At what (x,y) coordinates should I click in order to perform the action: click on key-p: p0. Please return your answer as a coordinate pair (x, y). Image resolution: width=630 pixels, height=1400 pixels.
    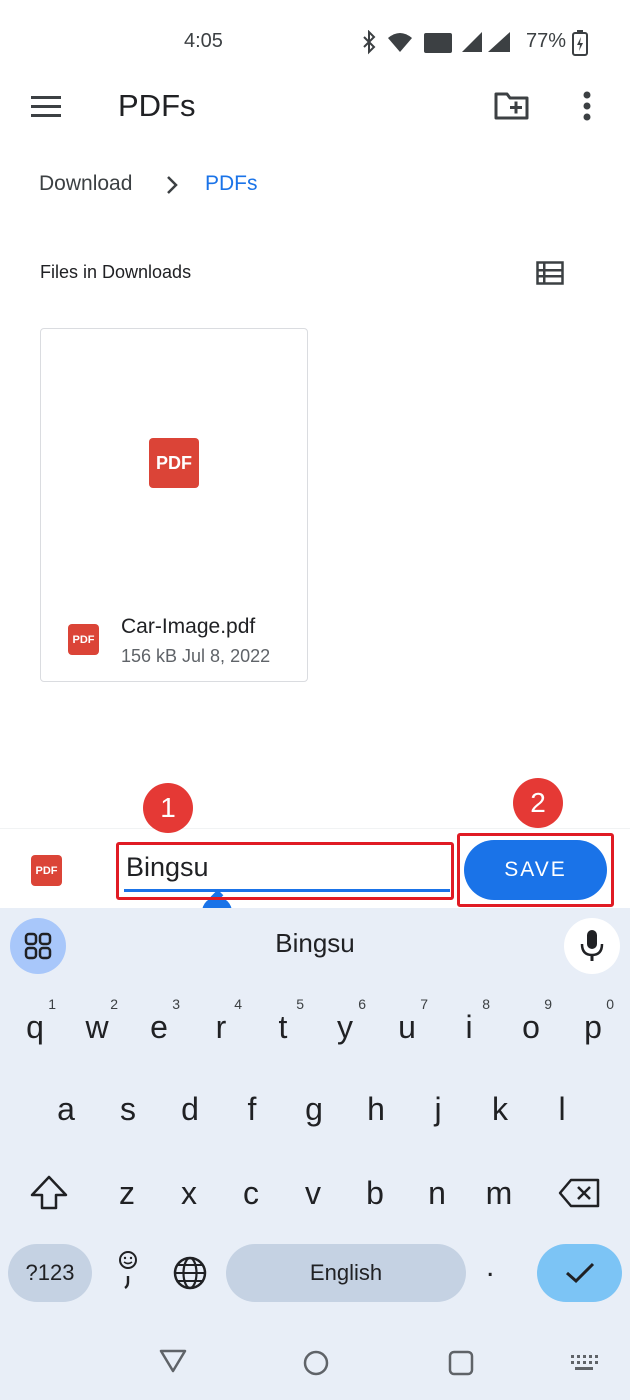
    Looking at the image, I should click on (593, 1027).